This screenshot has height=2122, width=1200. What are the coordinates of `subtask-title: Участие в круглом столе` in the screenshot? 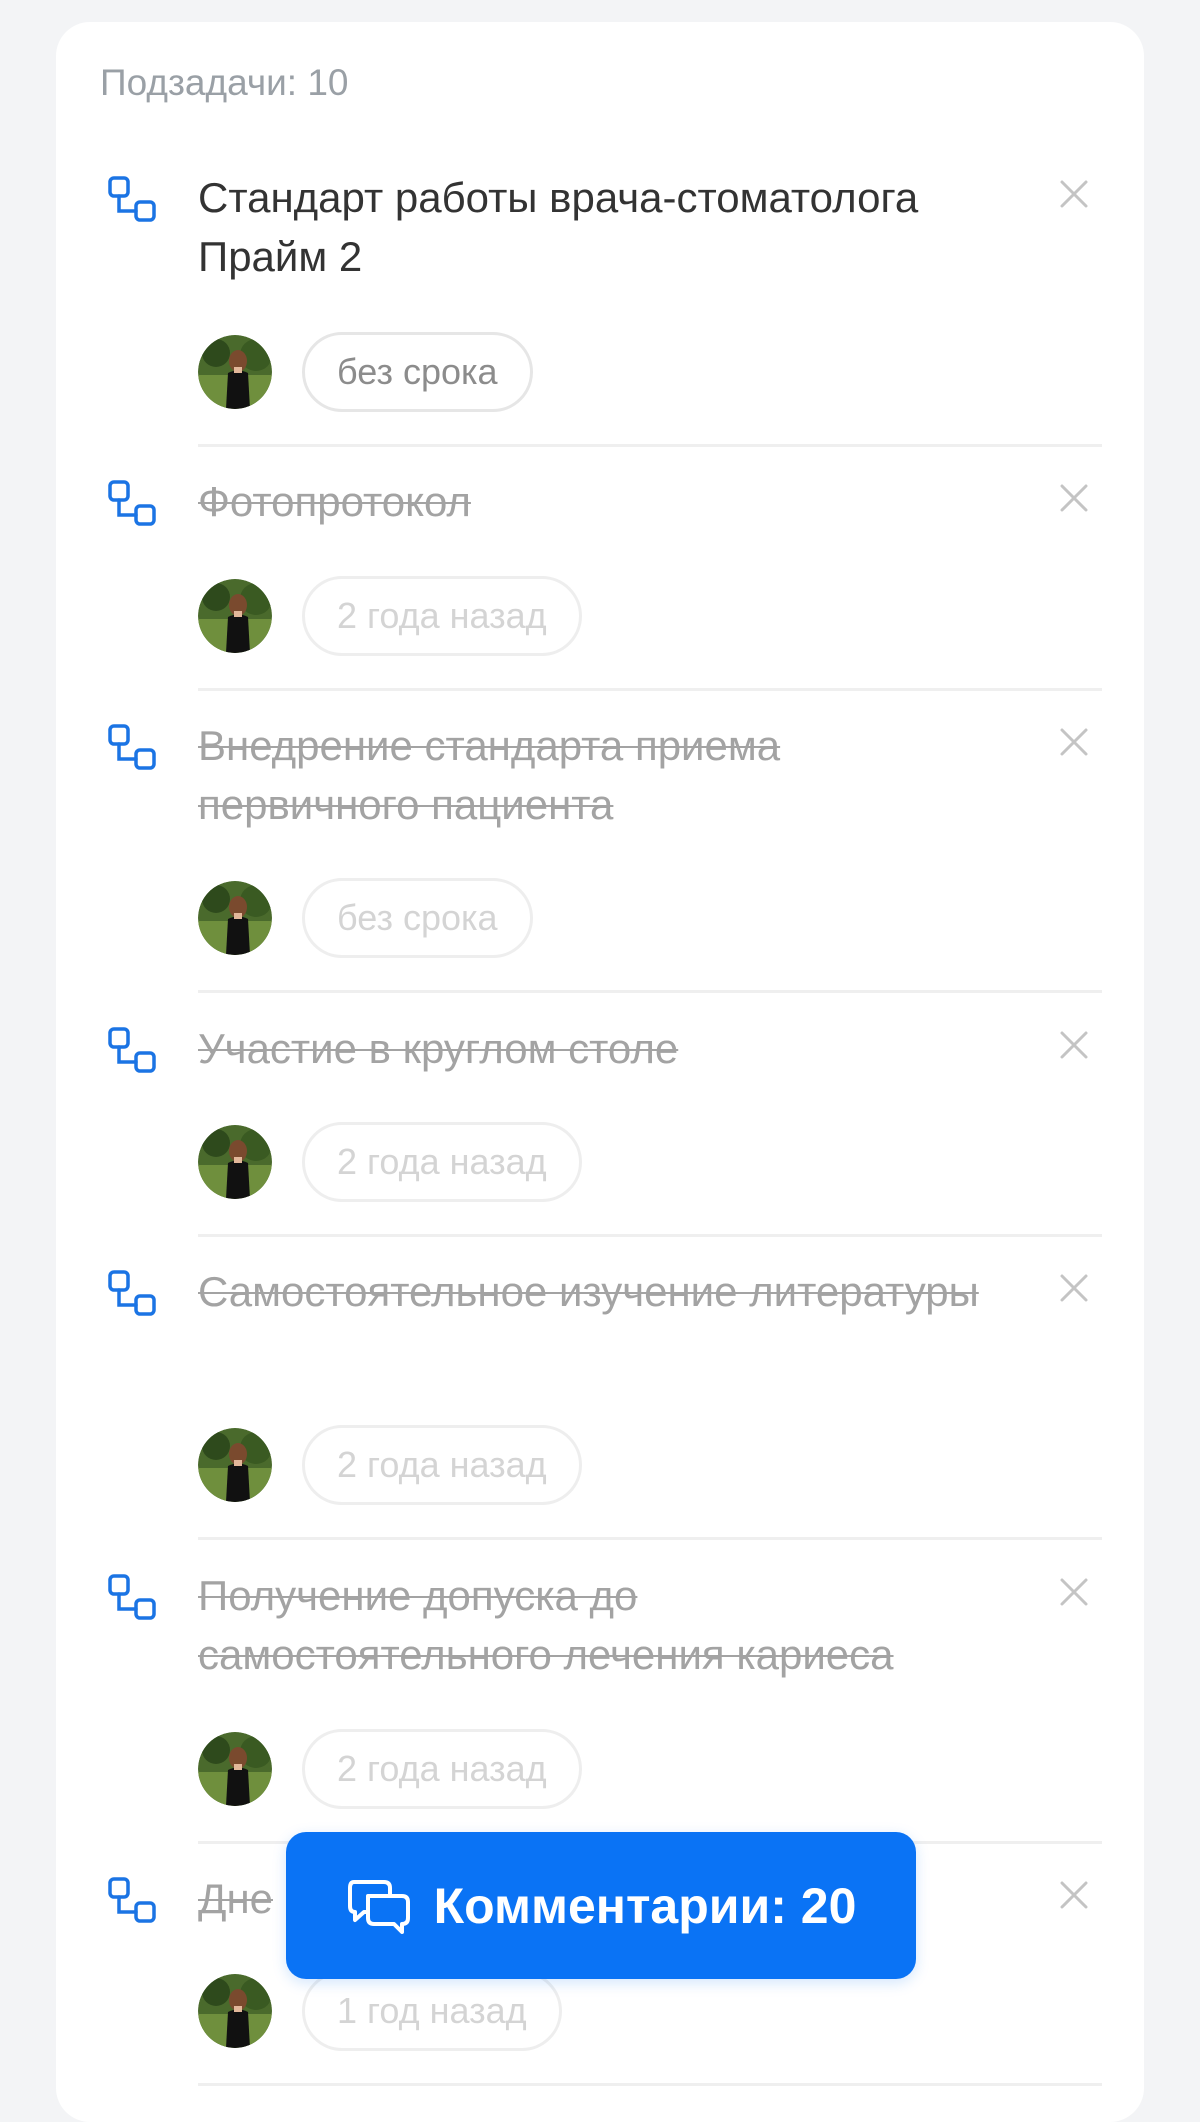 It's located at (598, 1048).